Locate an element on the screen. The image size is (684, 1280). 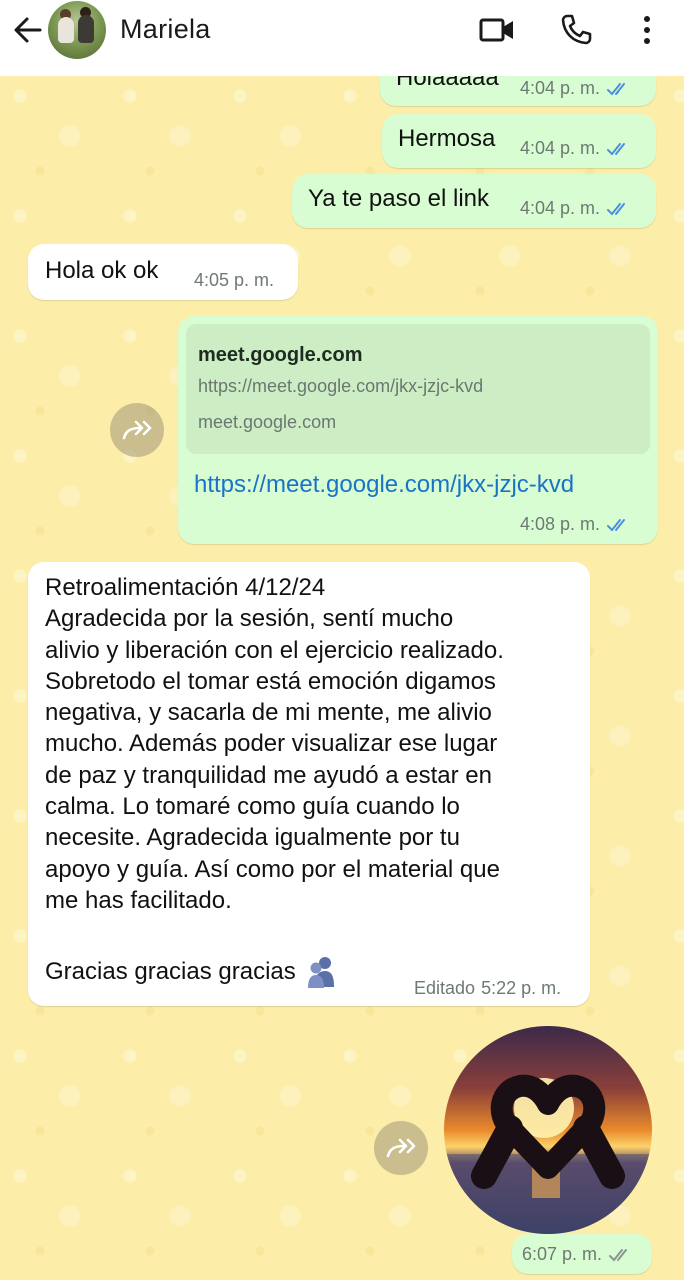
message-closing-line: Gracias gracias gracias is located at coordinates (190, 972).